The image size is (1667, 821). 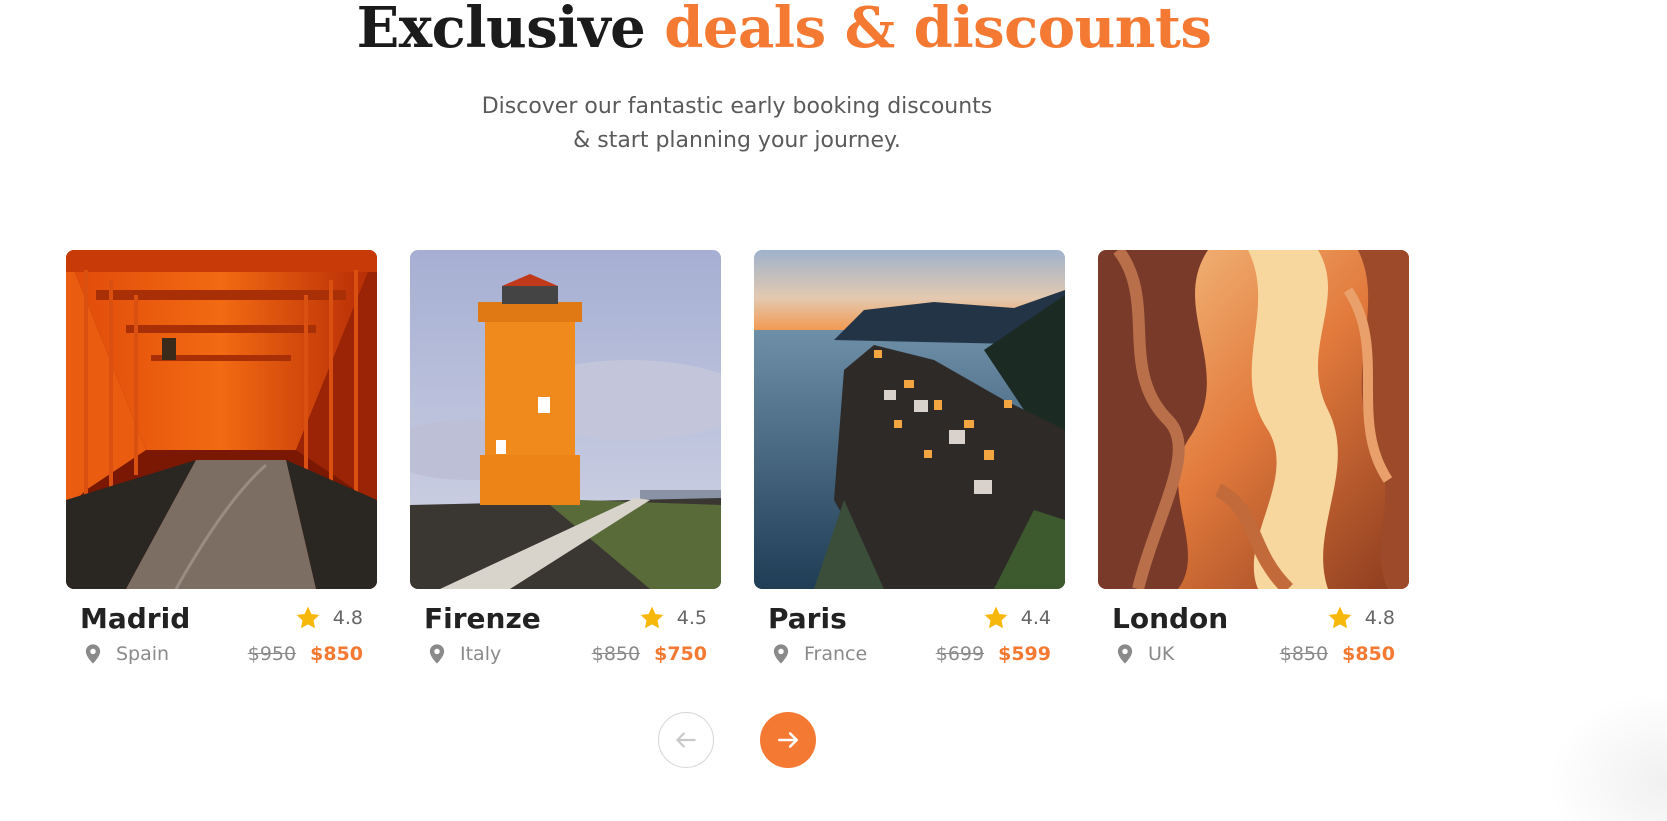 What do you see at coordinates (649, 654) in the screenshot?
I see `price-group: $850 $750` at bounding box center [649, 654].